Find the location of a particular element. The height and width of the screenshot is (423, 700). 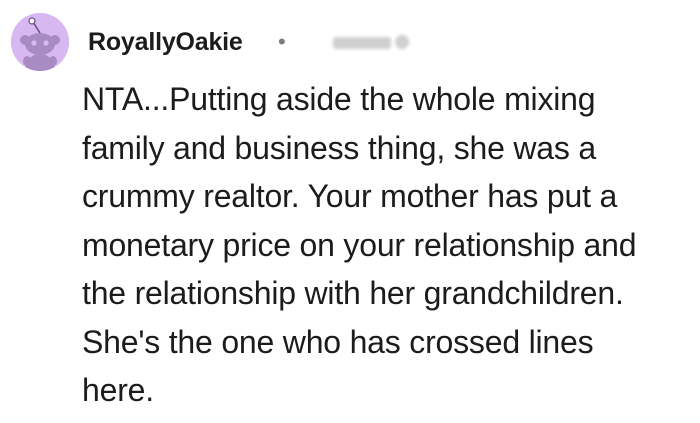

comment-author: RoyallyOakie is located at coordinates (165, 42).